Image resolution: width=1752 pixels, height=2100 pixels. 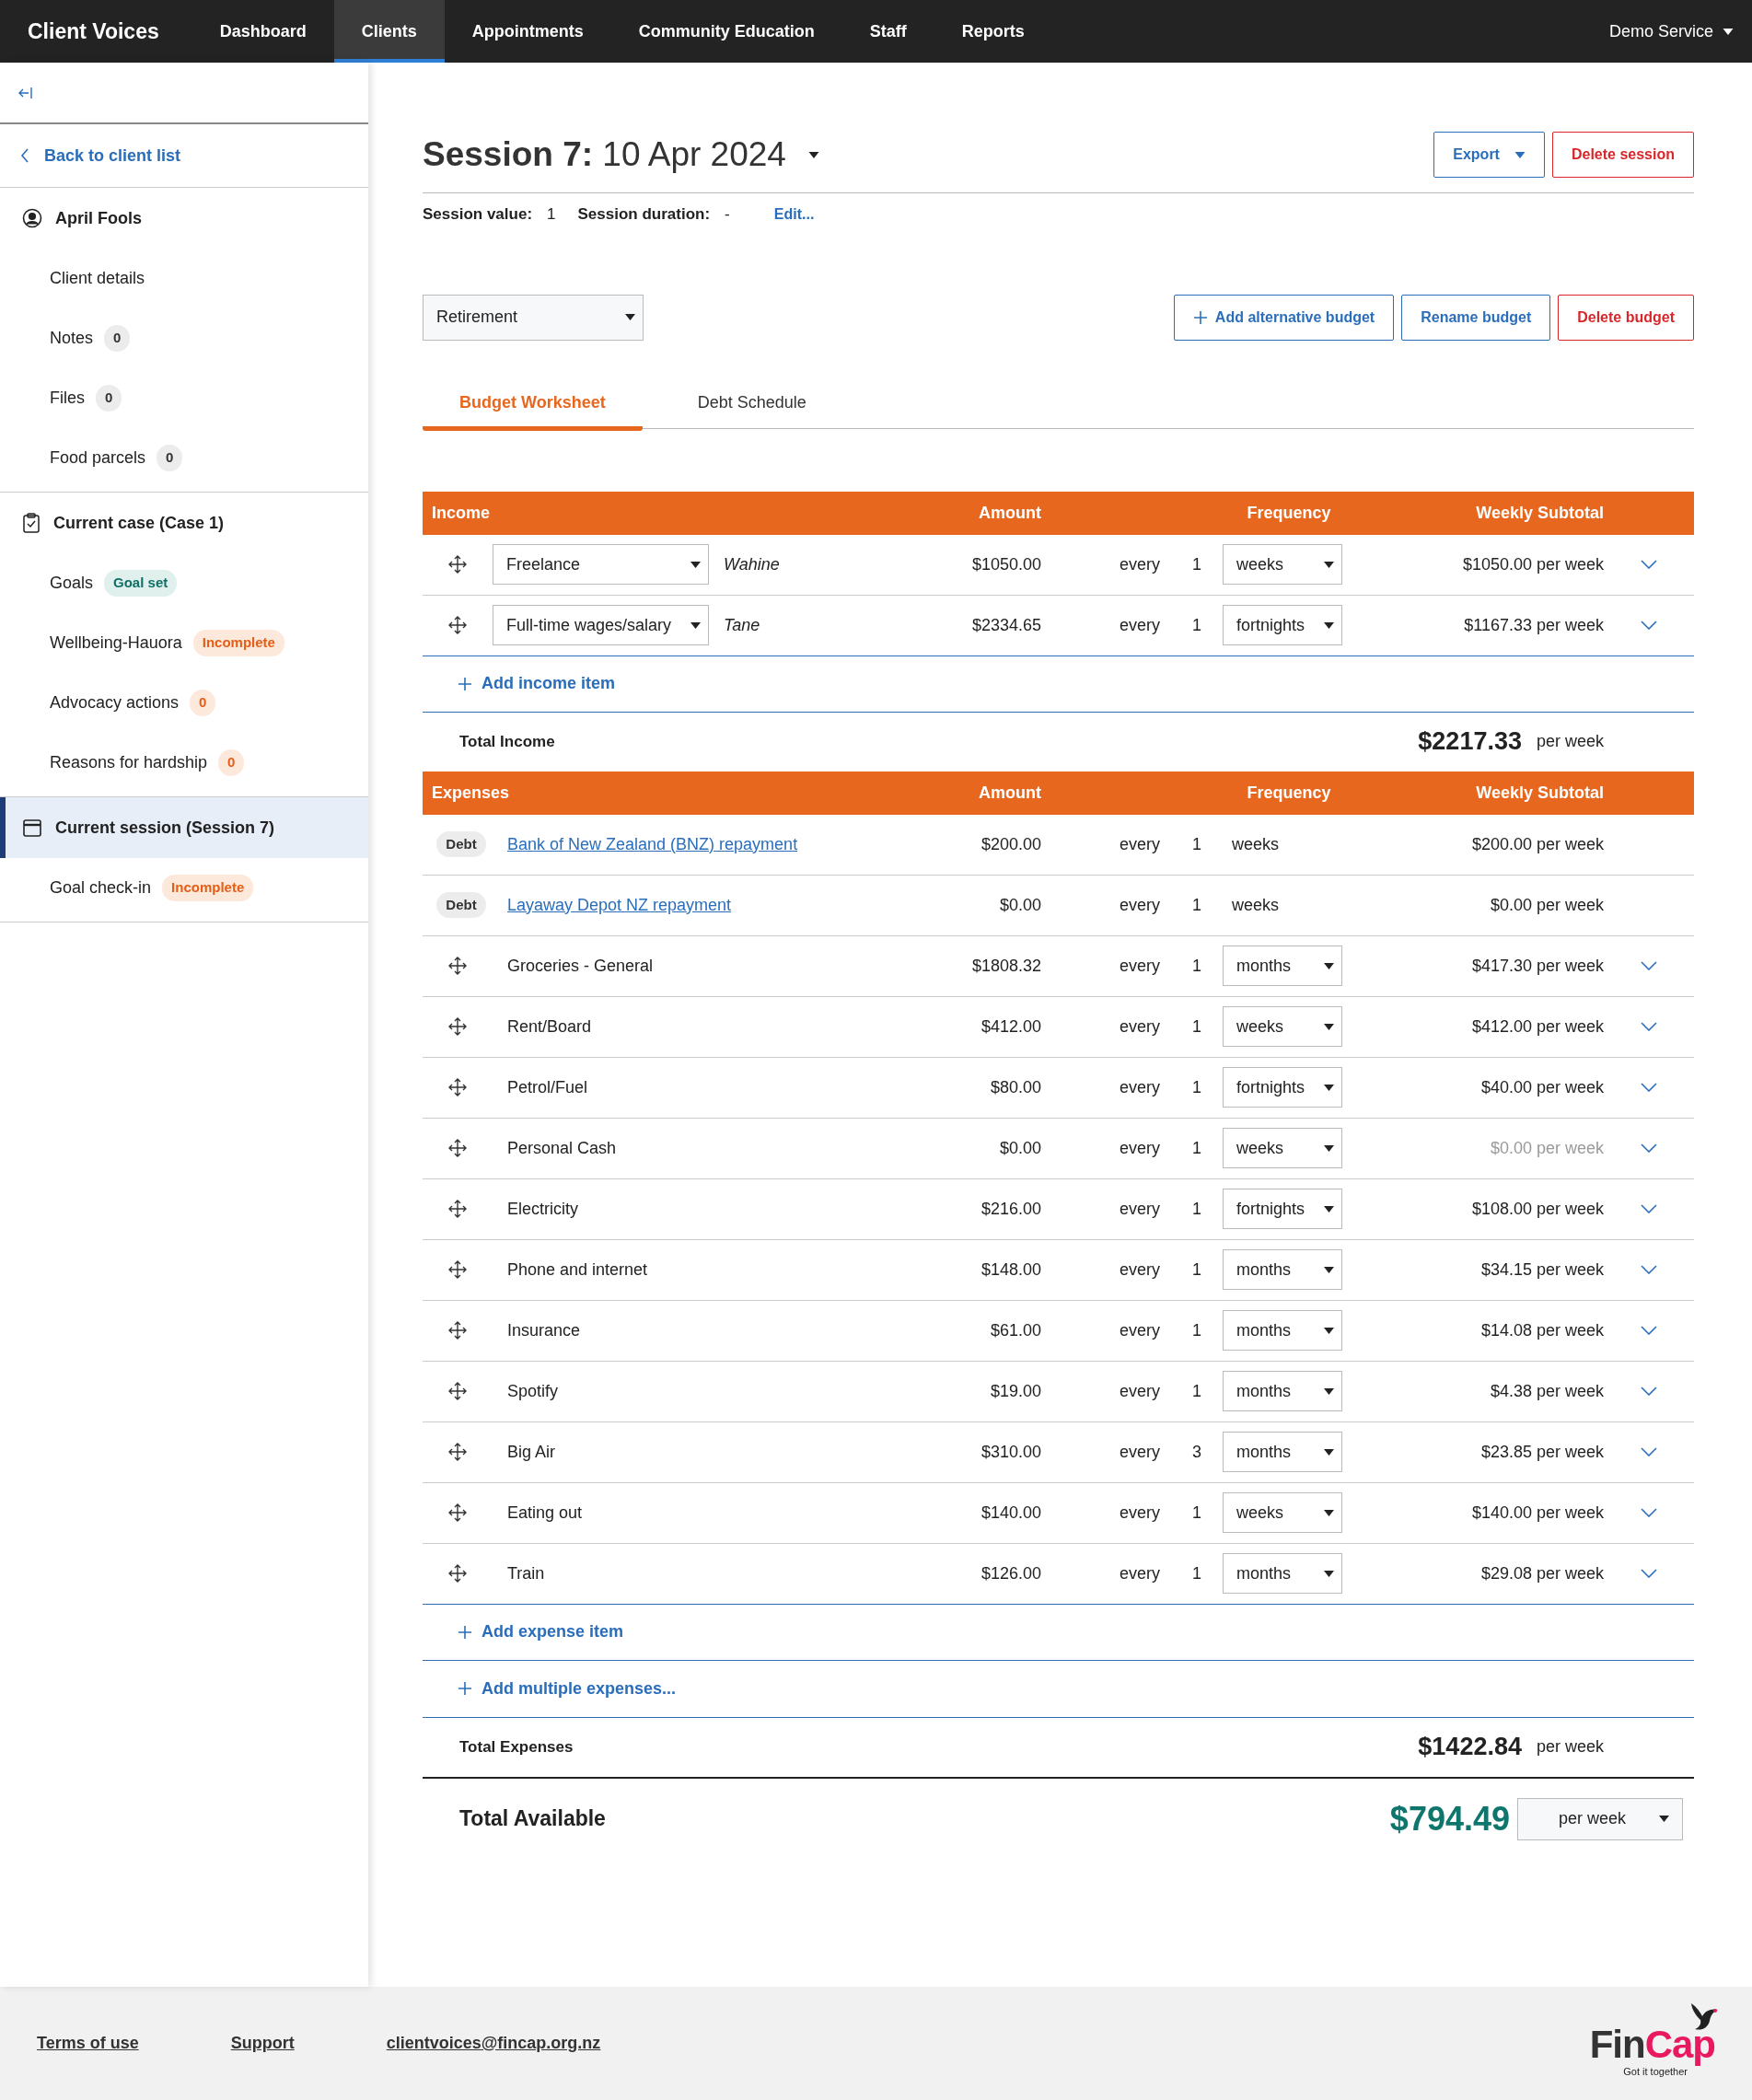 What do you see at coordinates (1010, 1209) in the screenshot?
I see `amount-cell-text: $216.00` at bounding box center [1010, 1209].